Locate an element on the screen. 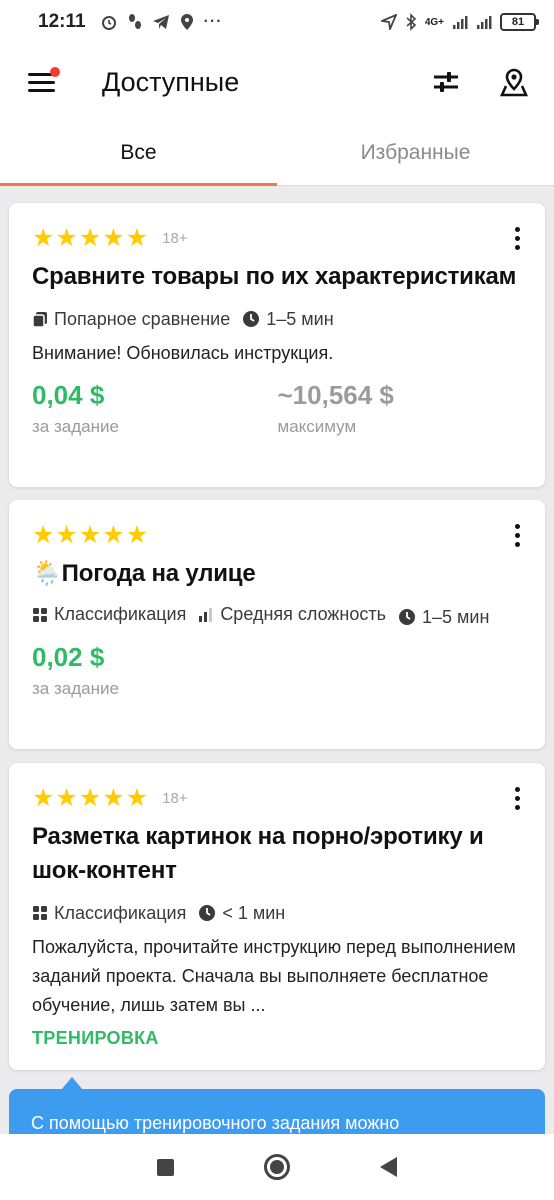 The image size is (554, 1200). recents-button is located at coordinates (165, 1167).